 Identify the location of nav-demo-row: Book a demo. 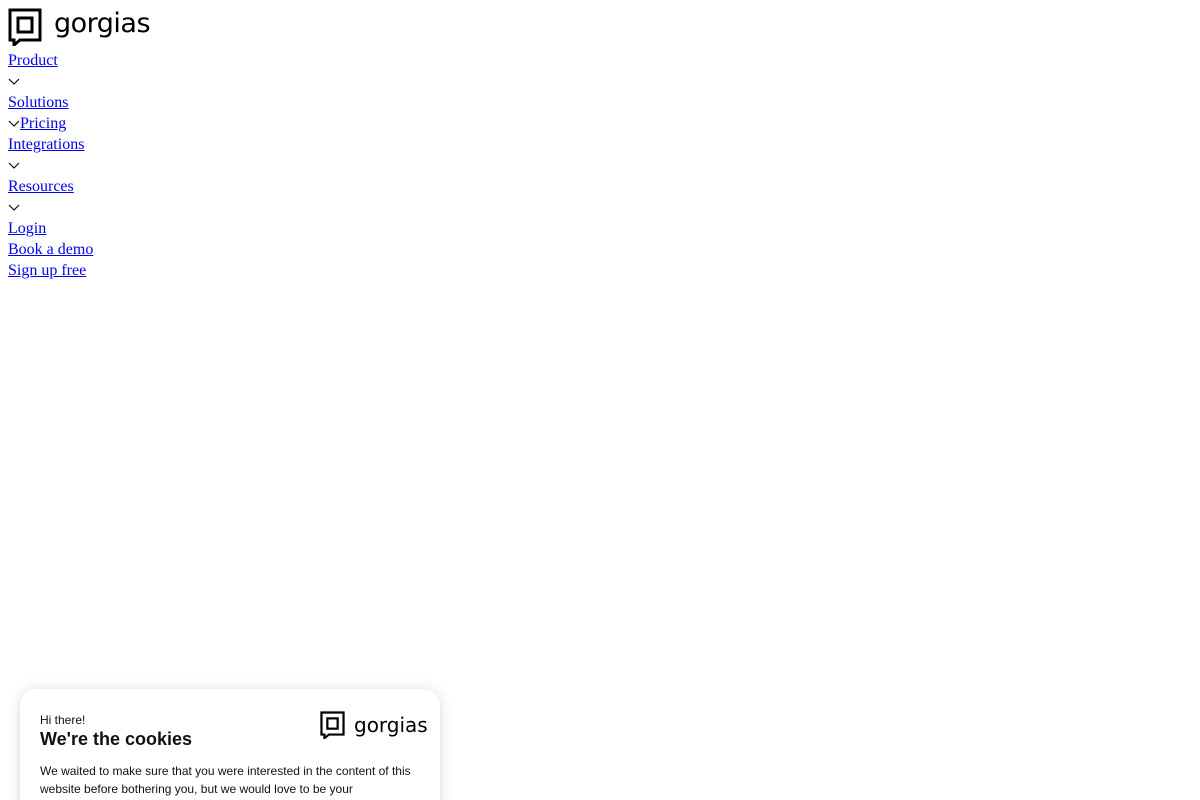
(208, 249).